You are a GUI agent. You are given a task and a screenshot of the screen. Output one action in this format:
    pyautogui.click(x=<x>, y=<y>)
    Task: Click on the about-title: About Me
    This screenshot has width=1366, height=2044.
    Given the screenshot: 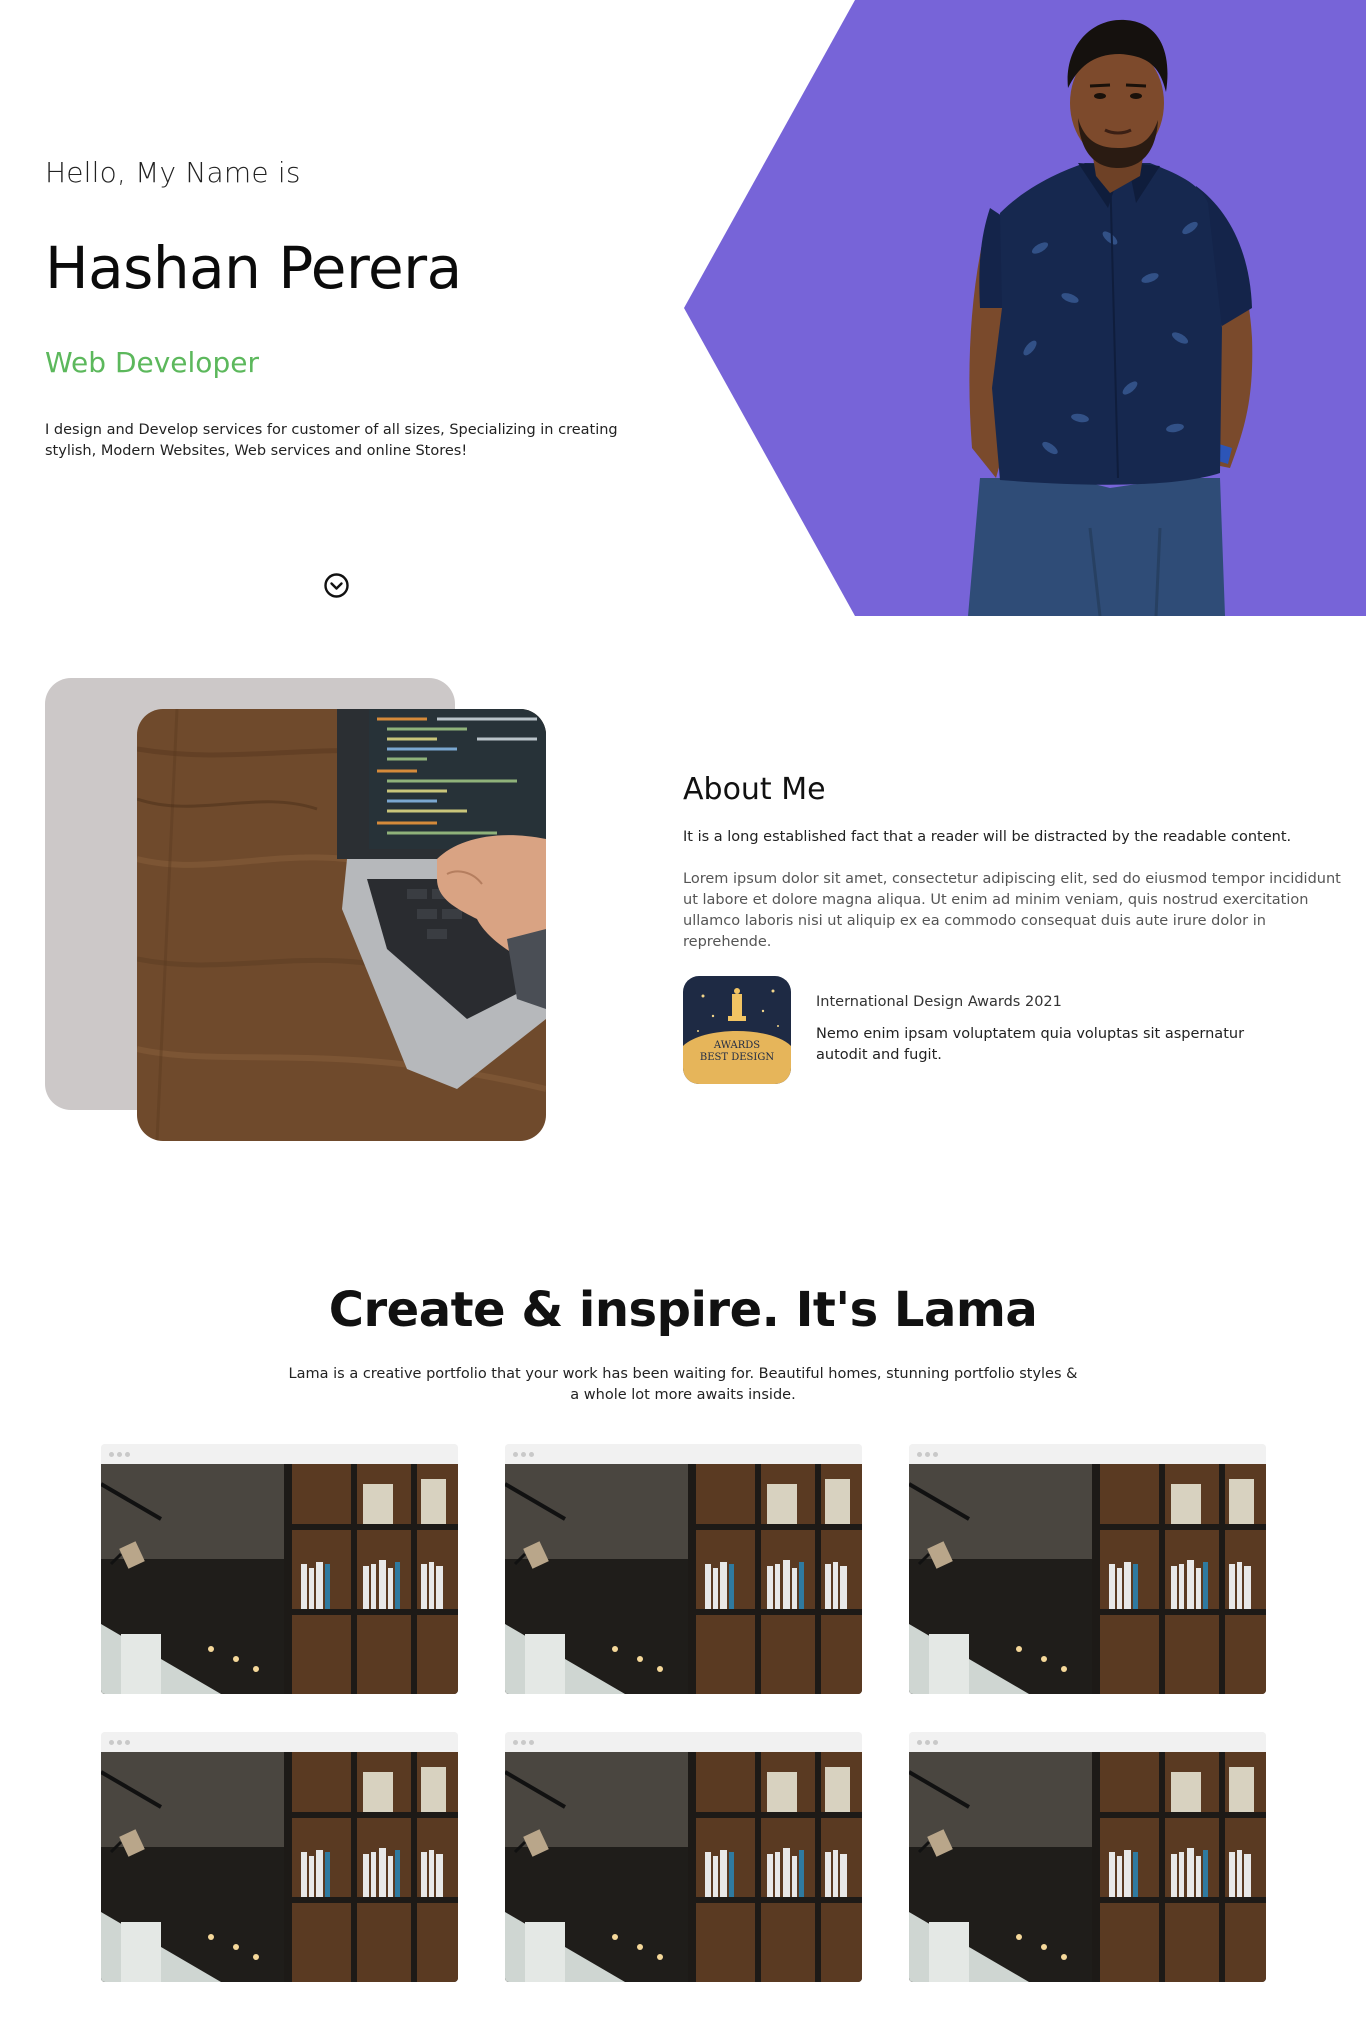 What is the action you would take?
    pyautogui.click(x=754, y=789)
    